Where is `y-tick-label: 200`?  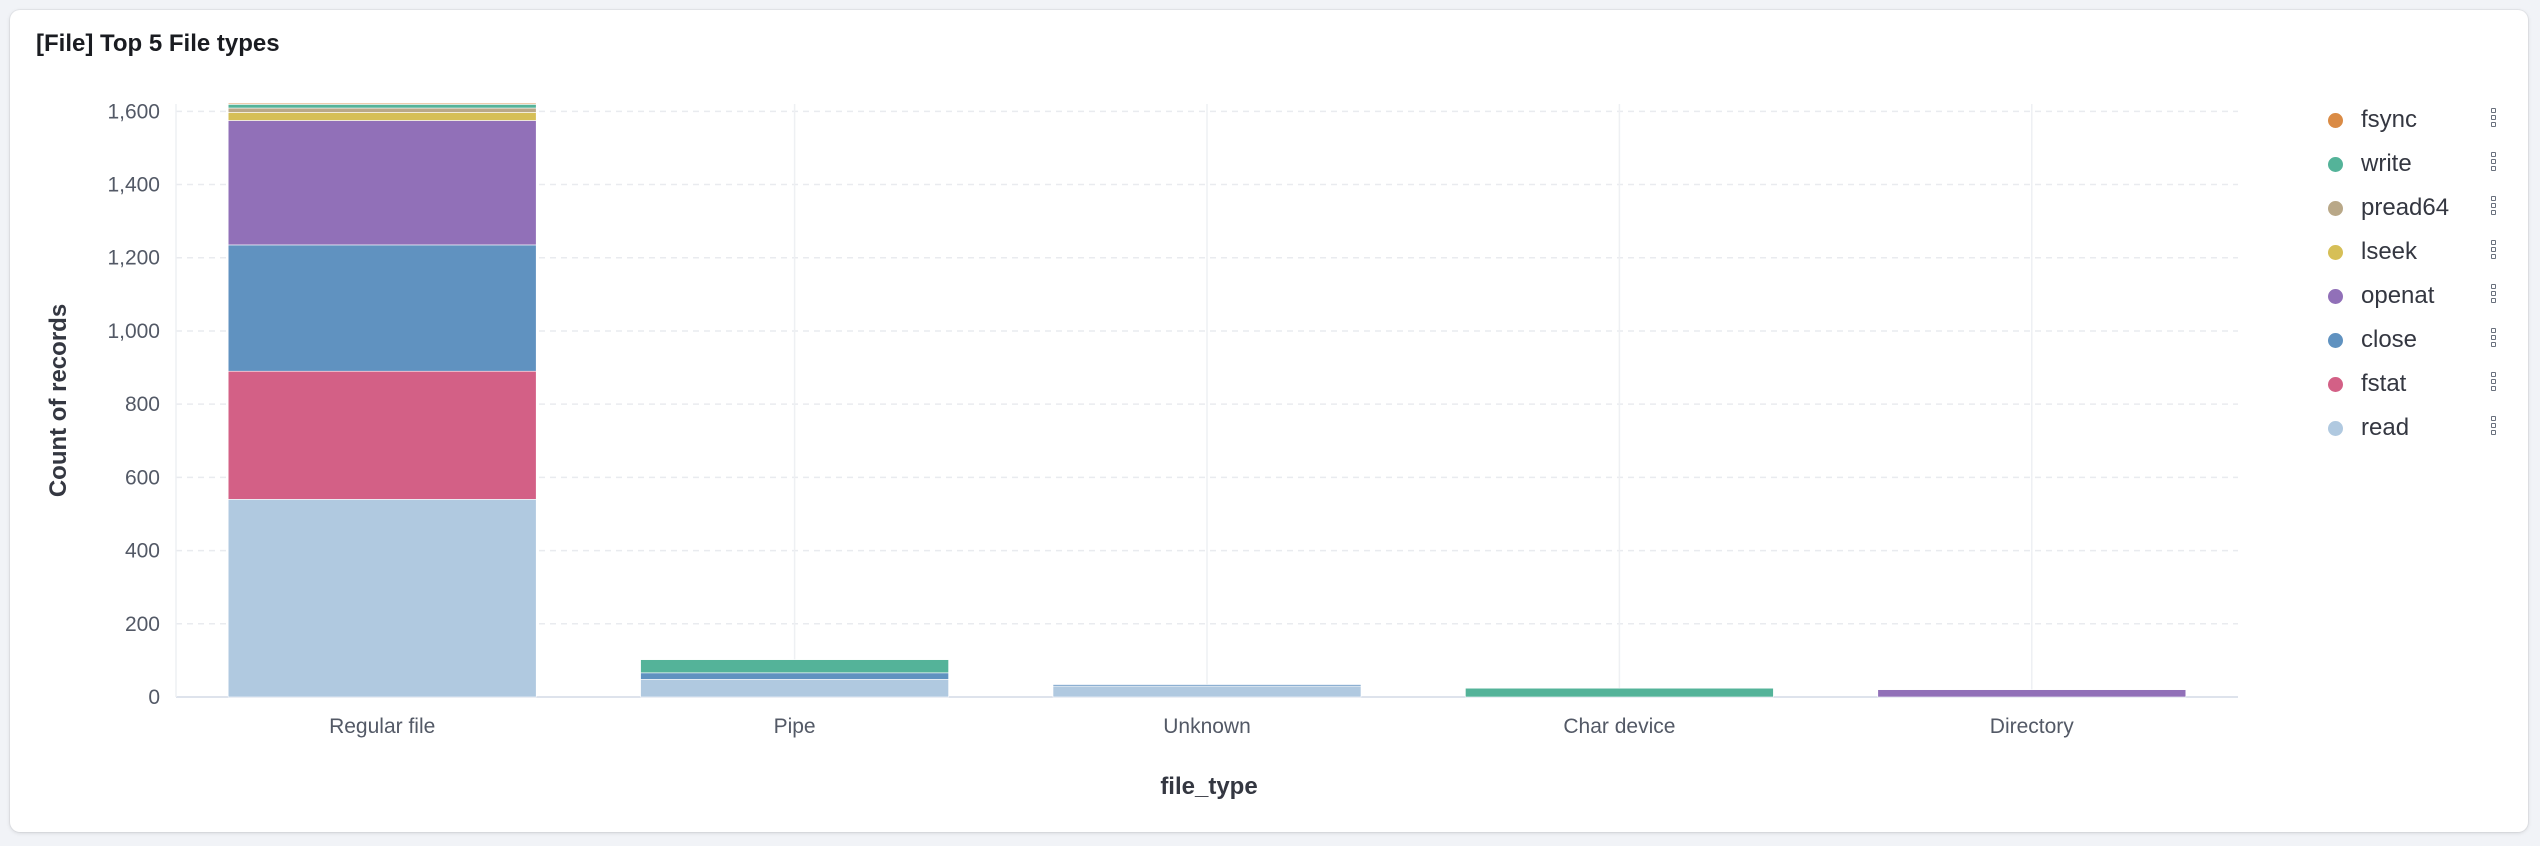
y-tick-label: 200 is located at coordinates (142, 624).